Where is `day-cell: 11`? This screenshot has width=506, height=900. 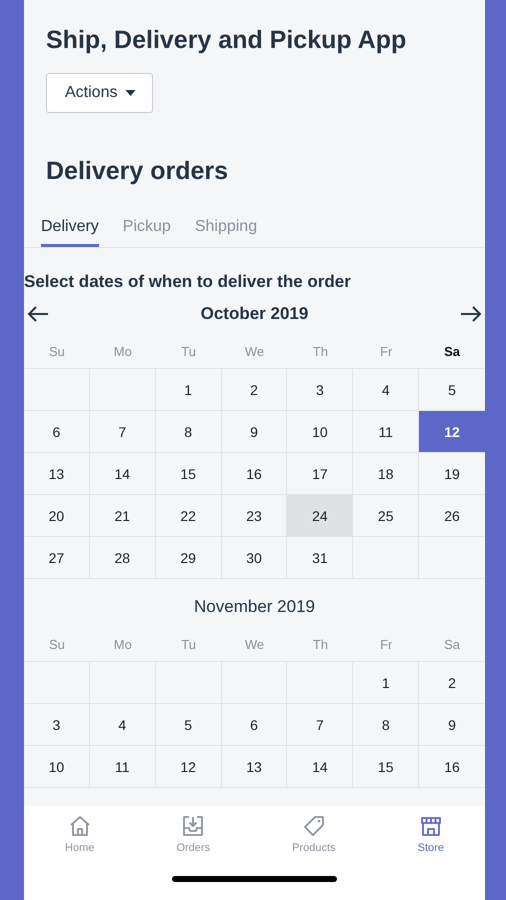
day-cell: 11 is located at coordinates (123, 767).